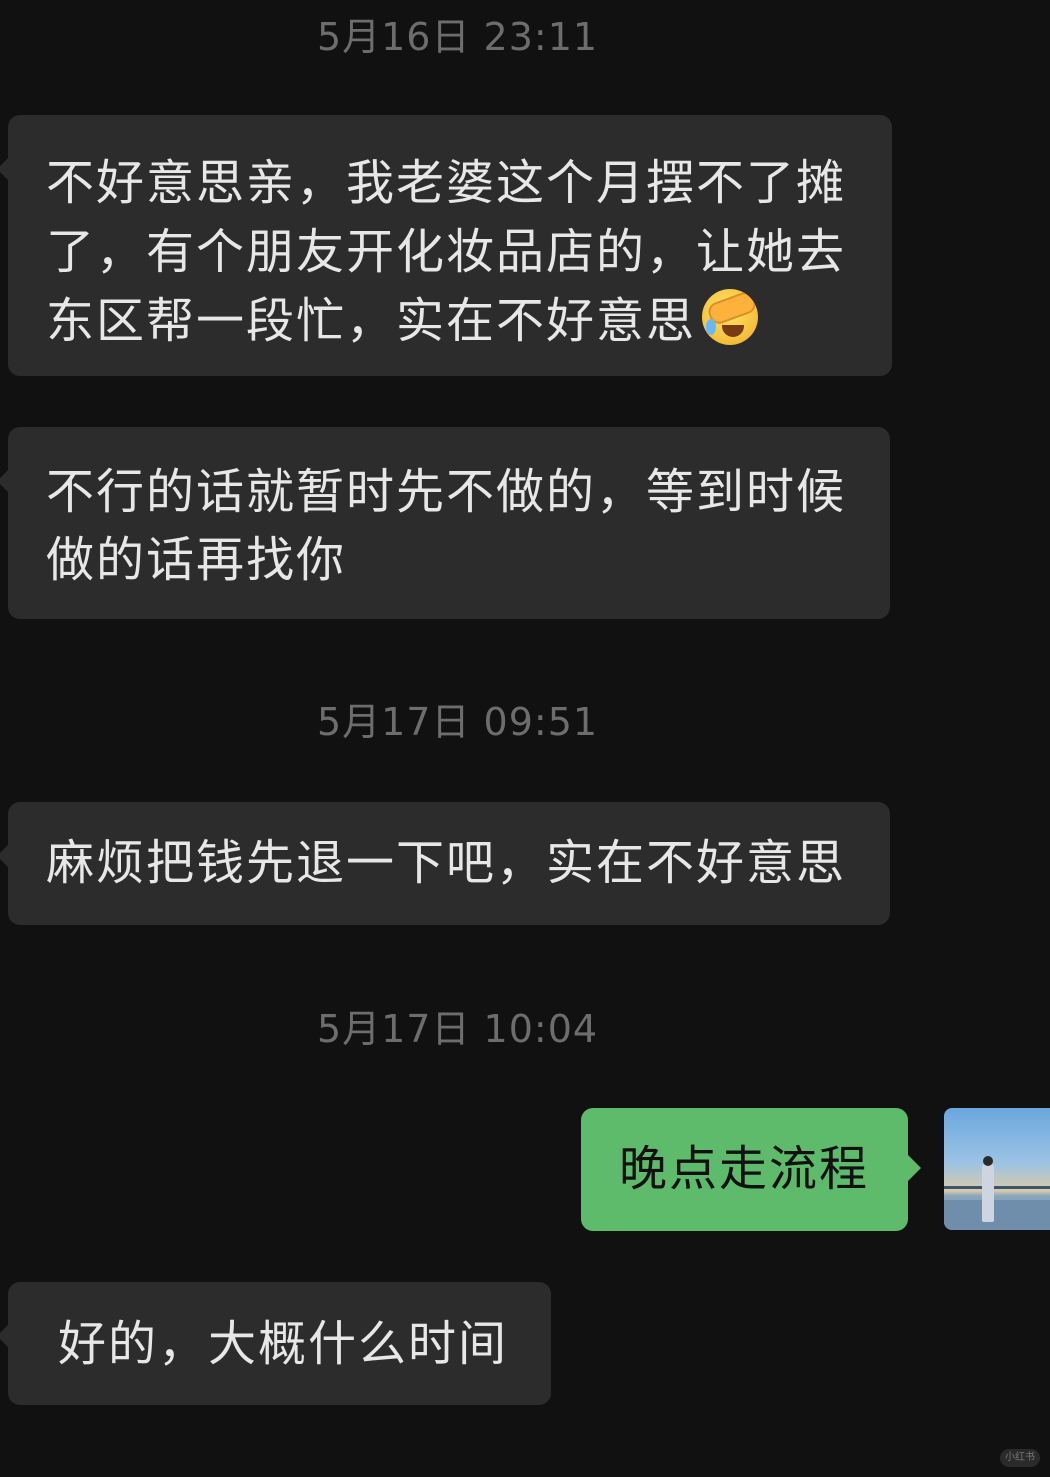  What do you see at coordinates (446, 492) in the screenshot?
I see `message-line: 不行的话就暂时先不做的，等到时候` at bounding box center [446, 492].